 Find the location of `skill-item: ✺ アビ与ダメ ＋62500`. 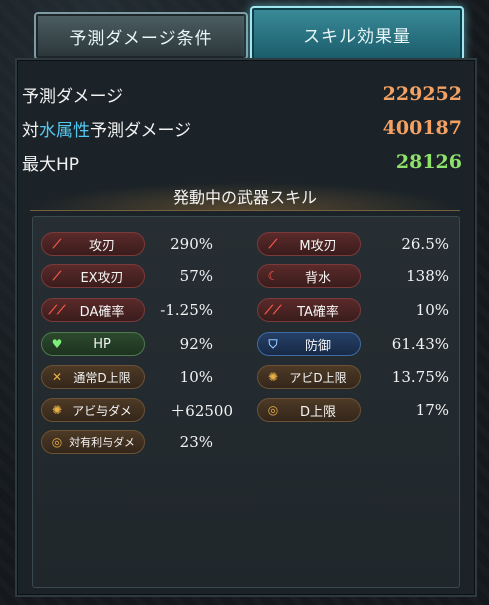

skill-item: ✺ アビ与ダメ ＋62500 is located at coordinates (137, 410).